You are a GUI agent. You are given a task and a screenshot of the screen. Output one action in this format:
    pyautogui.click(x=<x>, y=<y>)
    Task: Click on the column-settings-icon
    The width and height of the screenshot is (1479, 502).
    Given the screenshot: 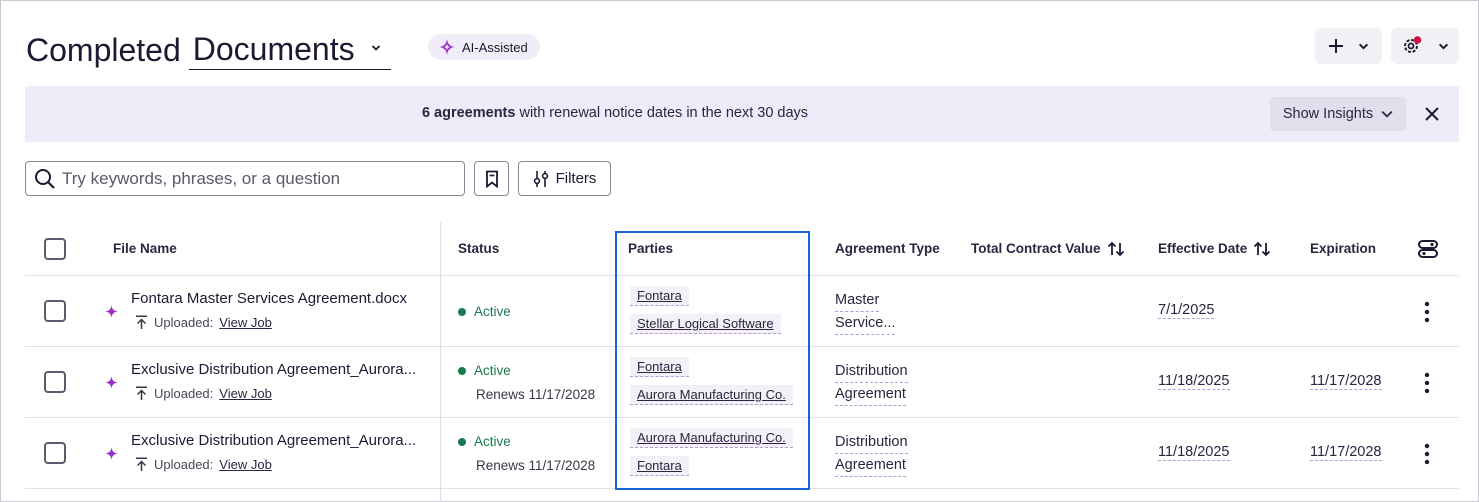 What is the action you would take?
    pyautogui.click(x=1428, y=249)
    